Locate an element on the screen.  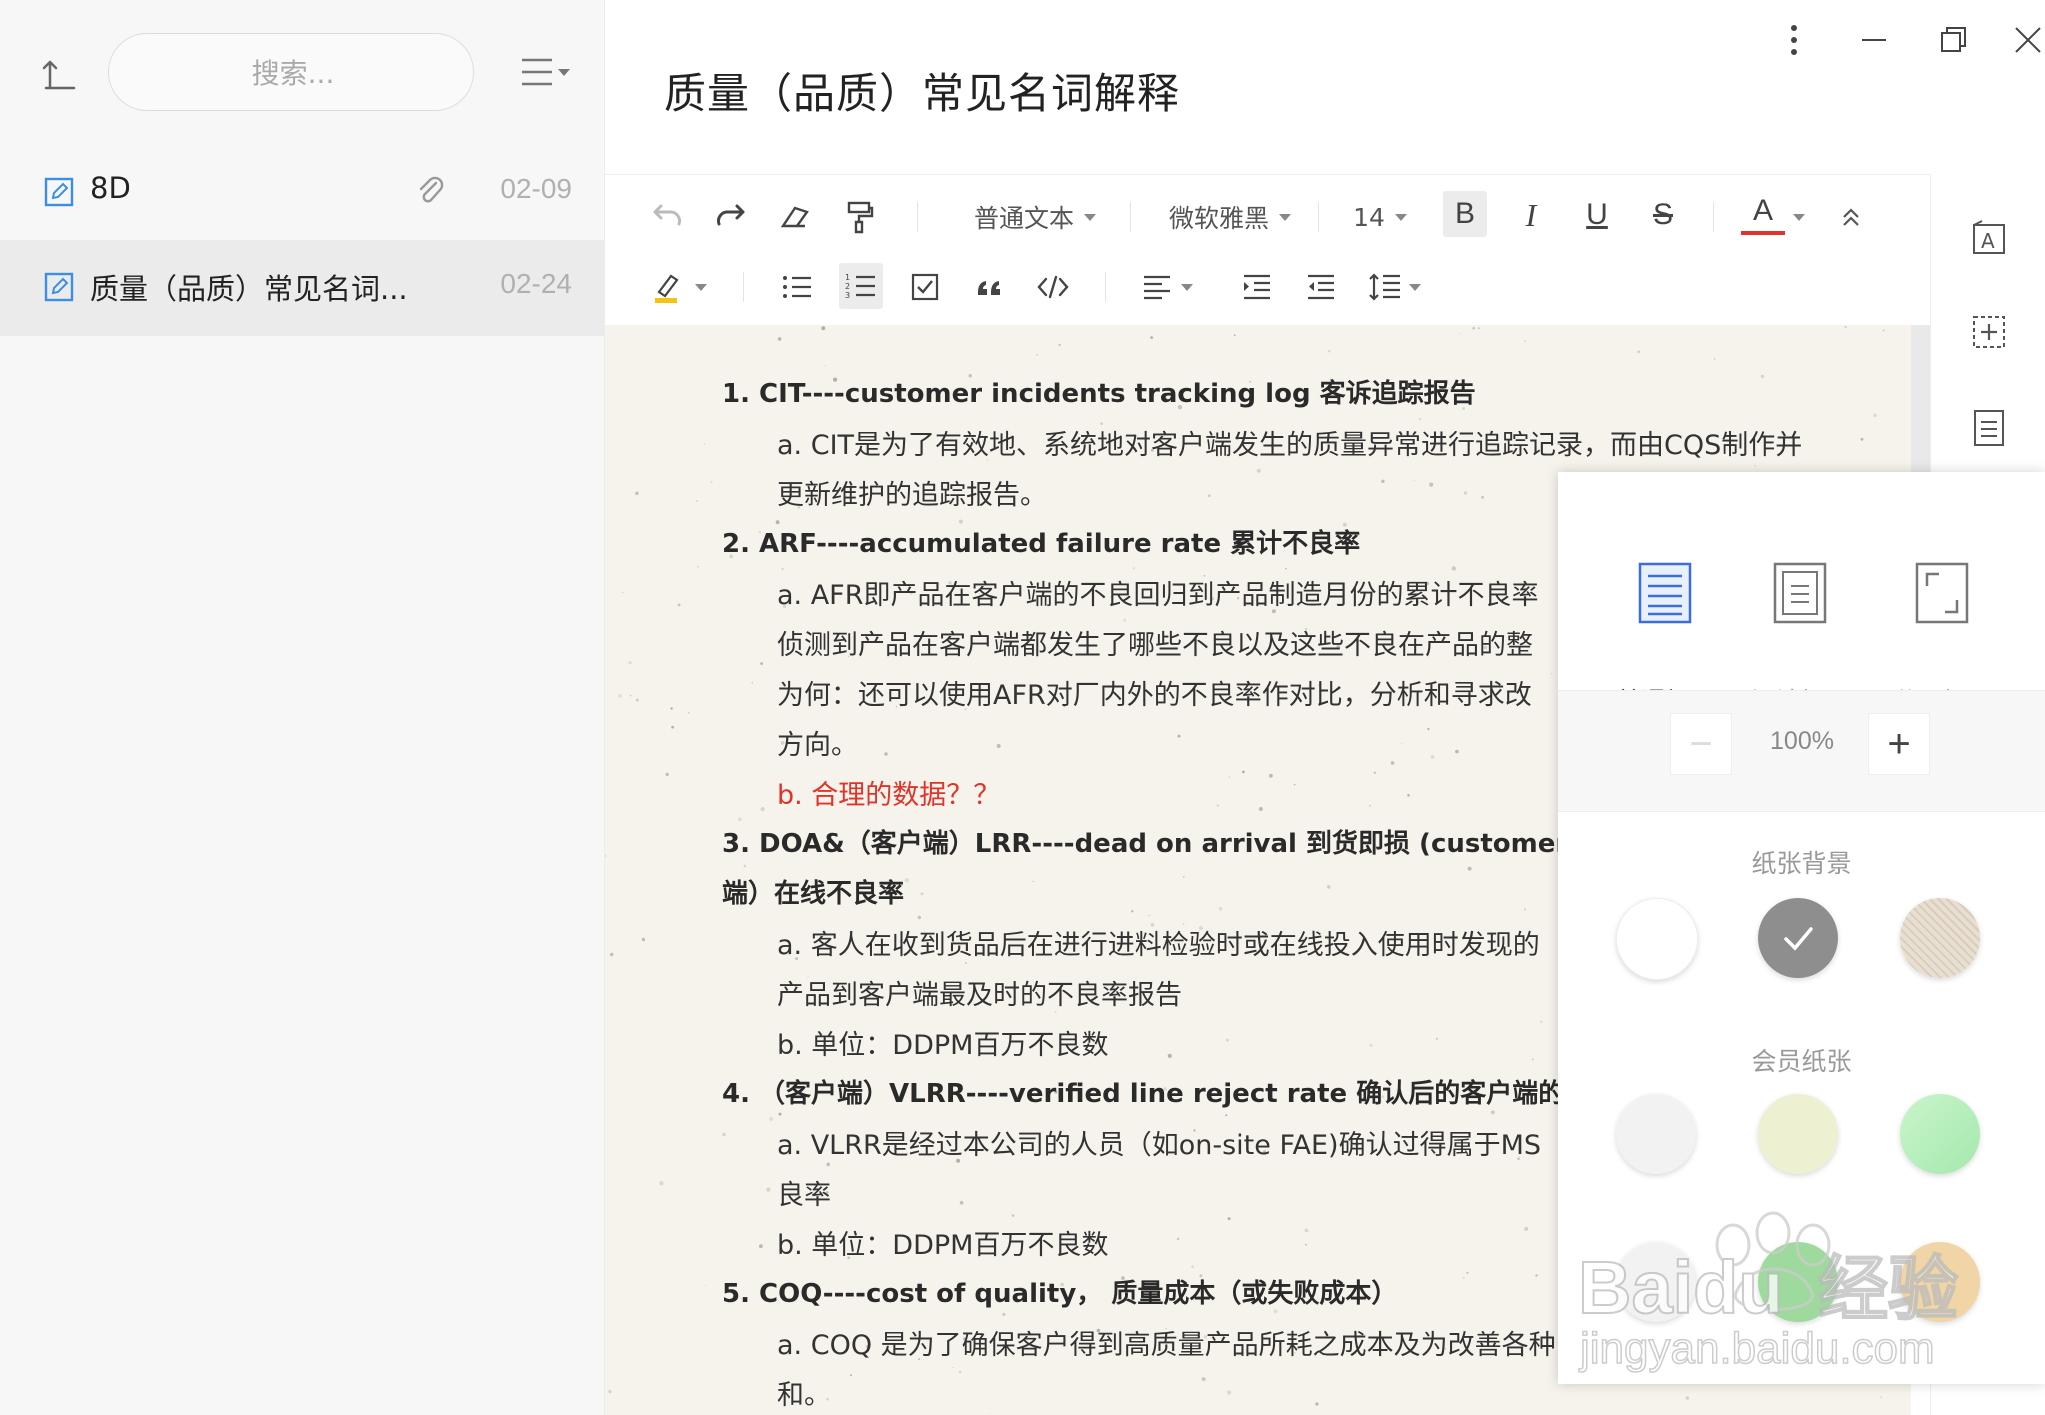
align-dropdown is located at coordinates (1187, 287).